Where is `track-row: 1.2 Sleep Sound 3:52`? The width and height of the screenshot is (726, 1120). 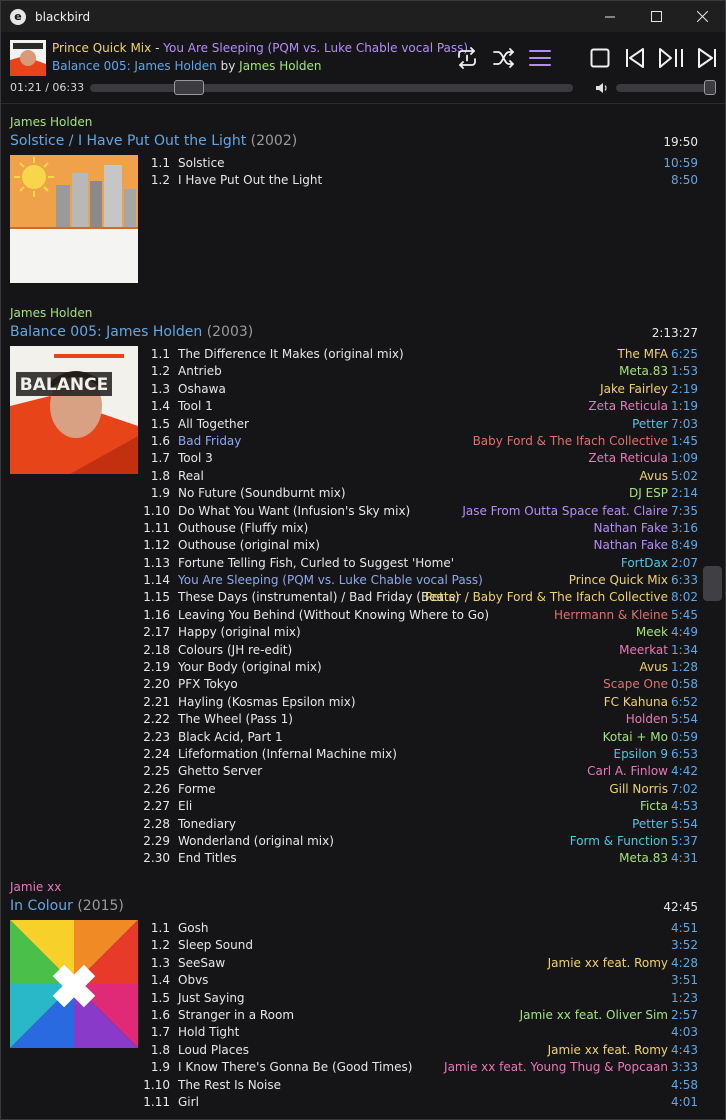
track-row: 1.2 Sleep Sound 3:52 is located at coordinates (419, 945).